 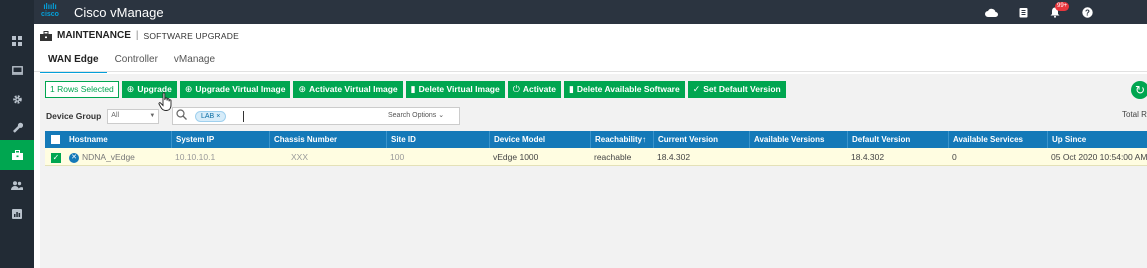 I want to click on cloud-button, so click(x=991, y=12).